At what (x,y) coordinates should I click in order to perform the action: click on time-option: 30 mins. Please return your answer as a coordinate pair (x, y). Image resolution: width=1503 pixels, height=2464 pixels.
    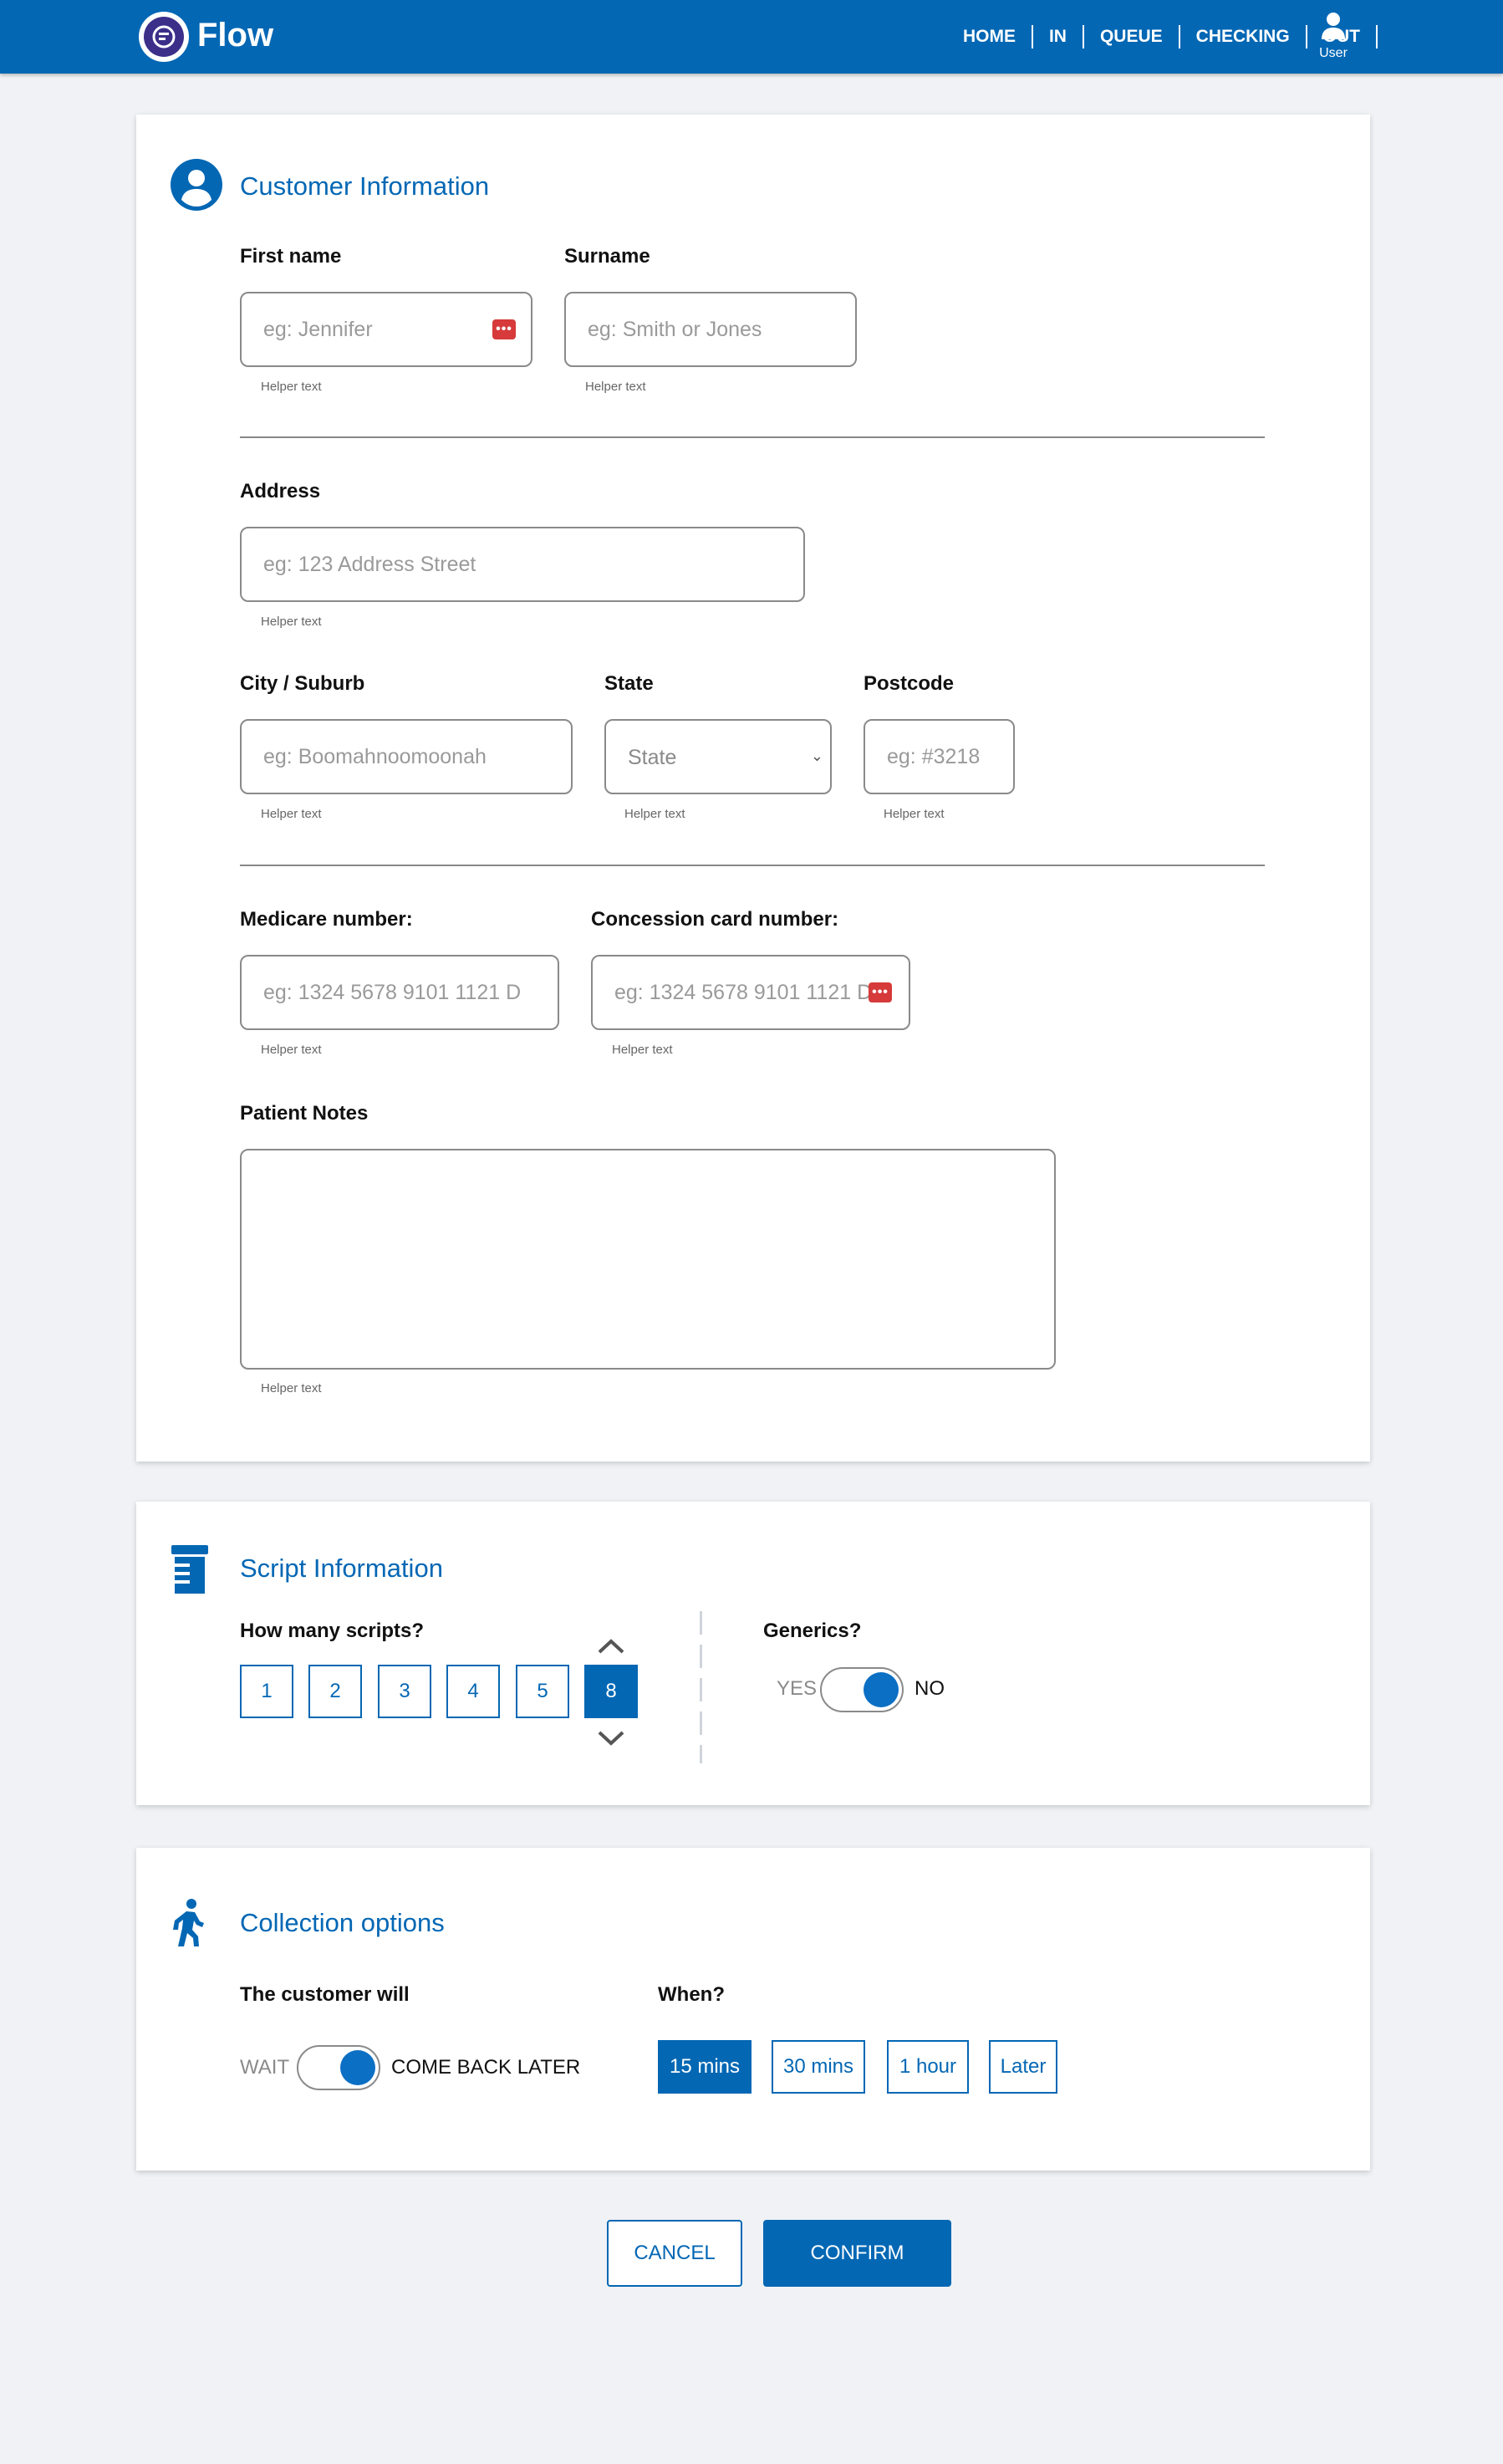
    Looking at the image, I should click on (818, 2067).